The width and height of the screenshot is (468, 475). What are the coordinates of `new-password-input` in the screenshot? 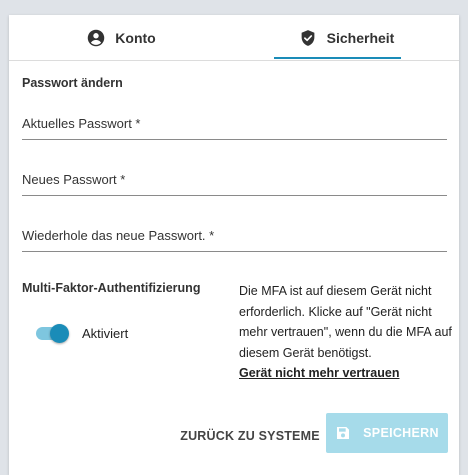 It's located at (234, 179).